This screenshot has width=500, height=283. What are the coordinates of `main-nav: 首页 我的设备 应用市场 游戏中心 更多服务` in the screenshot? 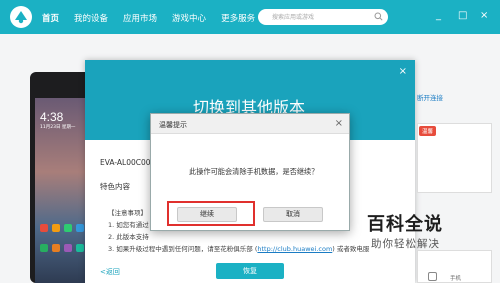 It's located at (156, 18).